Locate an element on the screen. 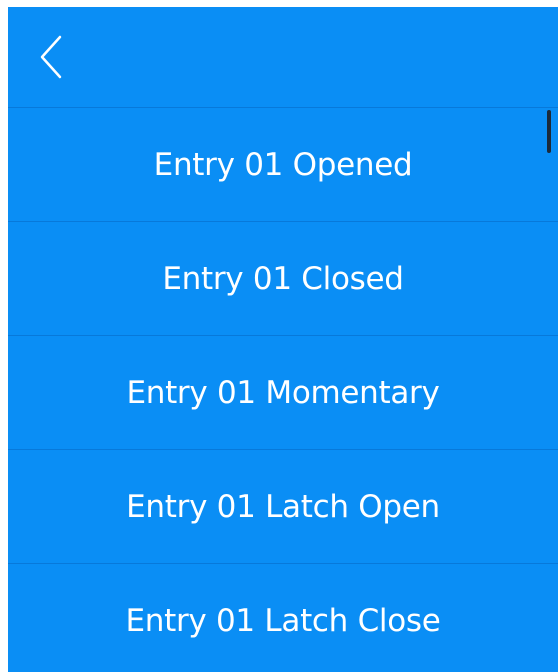  menu-item-label: Entry 01 Latch Close is located at coordinates (283, 620).